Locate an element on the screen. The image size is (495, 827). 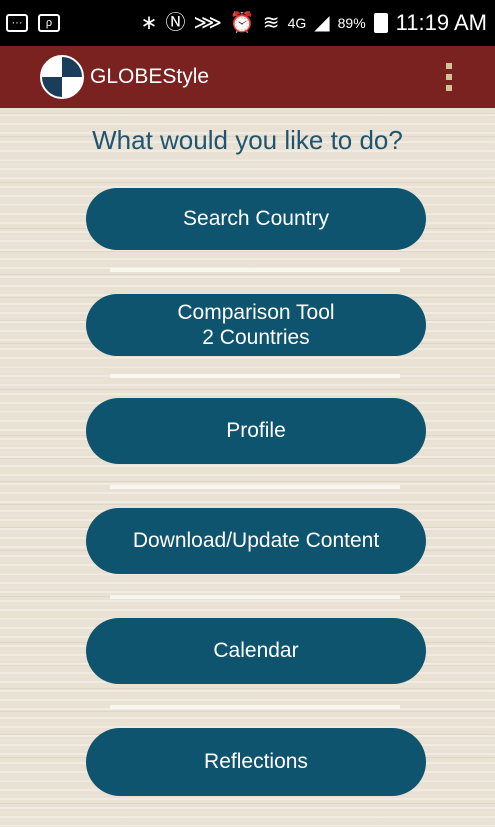
battery-percent: 89% is located at coordinates (351, 23).